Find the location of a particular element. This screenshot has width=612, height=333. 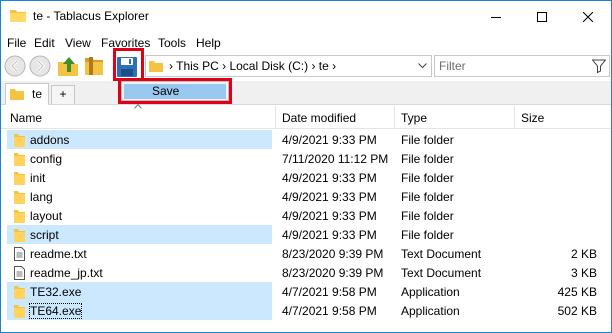

menu-file: File is located at coordinates (16, 43).